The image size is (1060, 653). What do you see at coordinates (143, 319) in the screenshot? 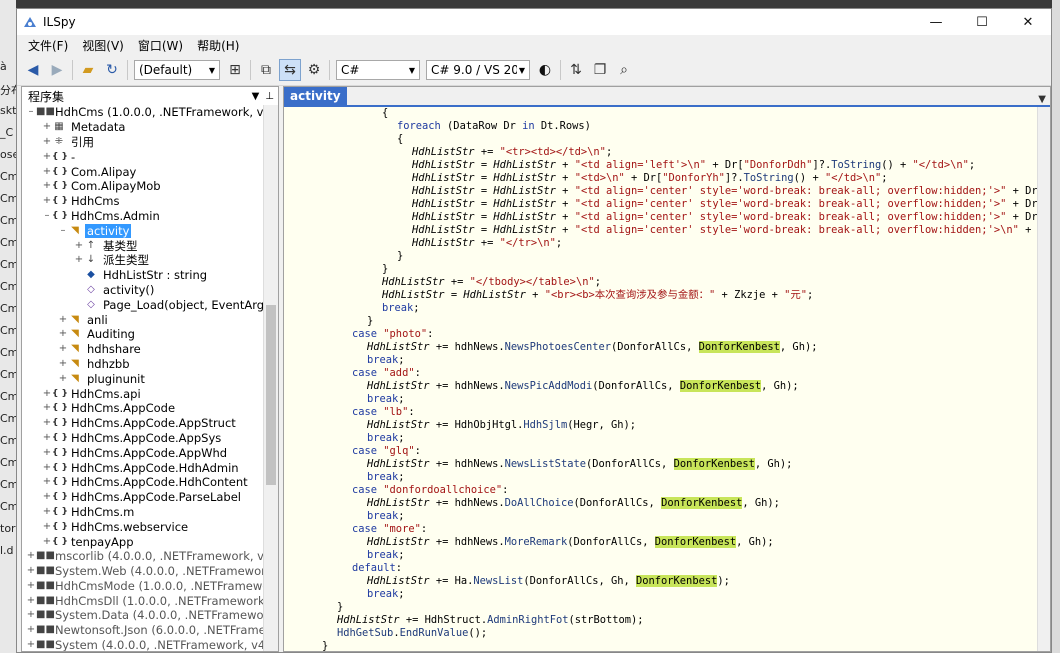
I see `tree-node: + ◥ anli` at bounding box center [143, 319].